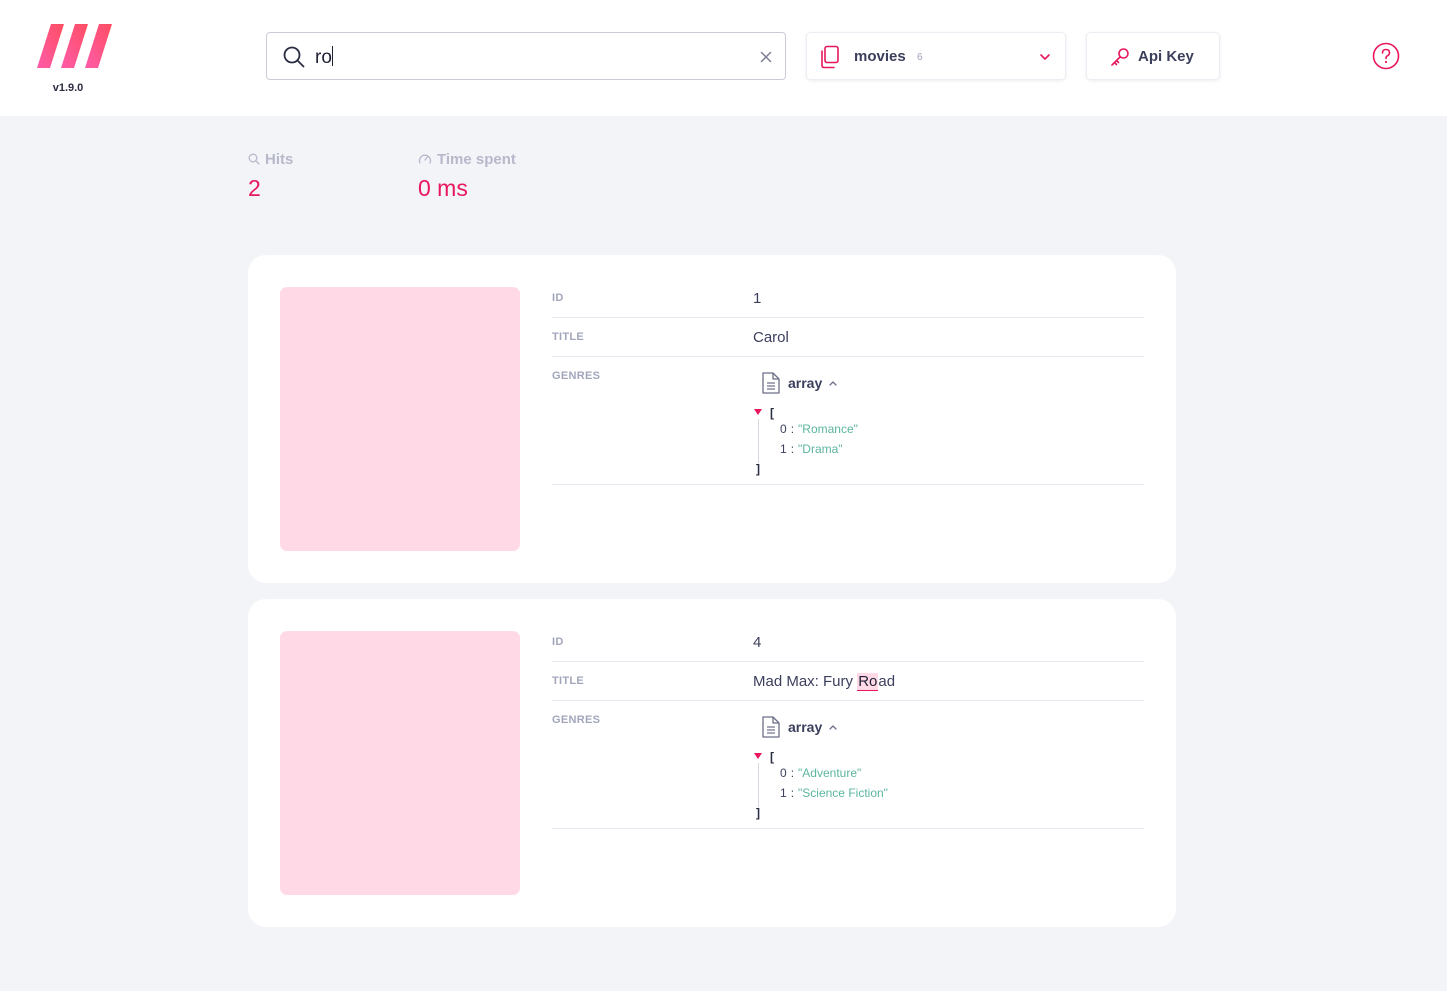  Describe the element at coordinates (805, 681) in the screenshot. I see `title-text: Mad Max: Fury` at that location.